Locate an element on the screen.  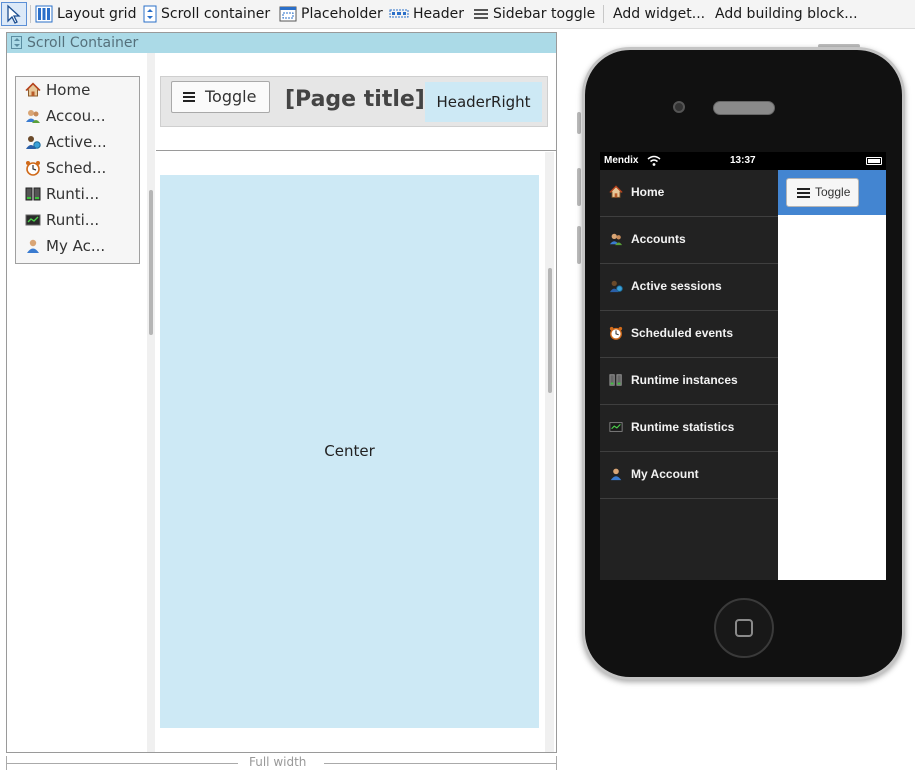
mobile-toggle-label: Toggle is located at coordinates (833, 192).